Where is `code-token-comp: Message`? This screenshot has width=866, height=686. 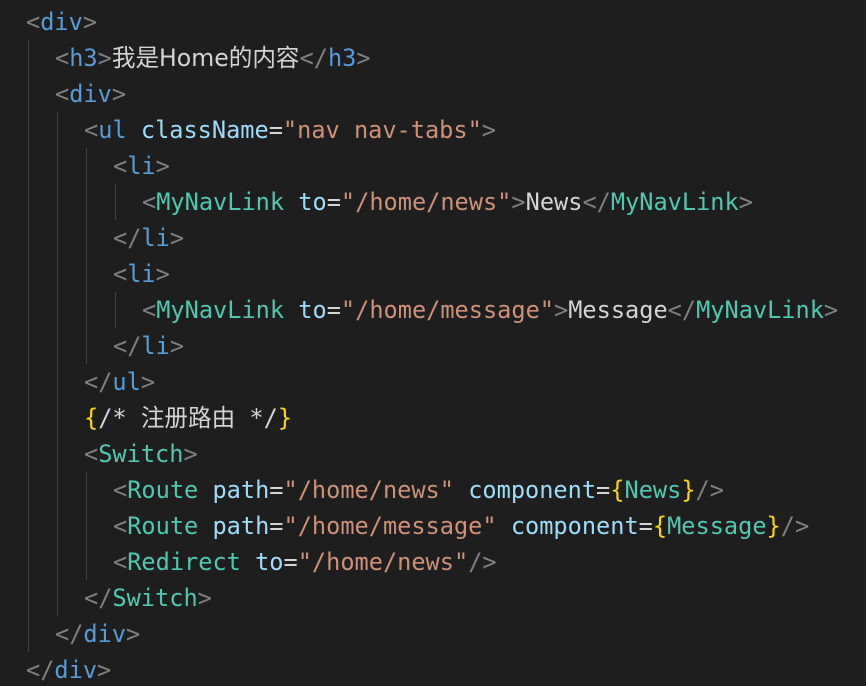 code-token-comp: Message is located at coordinates (717, 526).